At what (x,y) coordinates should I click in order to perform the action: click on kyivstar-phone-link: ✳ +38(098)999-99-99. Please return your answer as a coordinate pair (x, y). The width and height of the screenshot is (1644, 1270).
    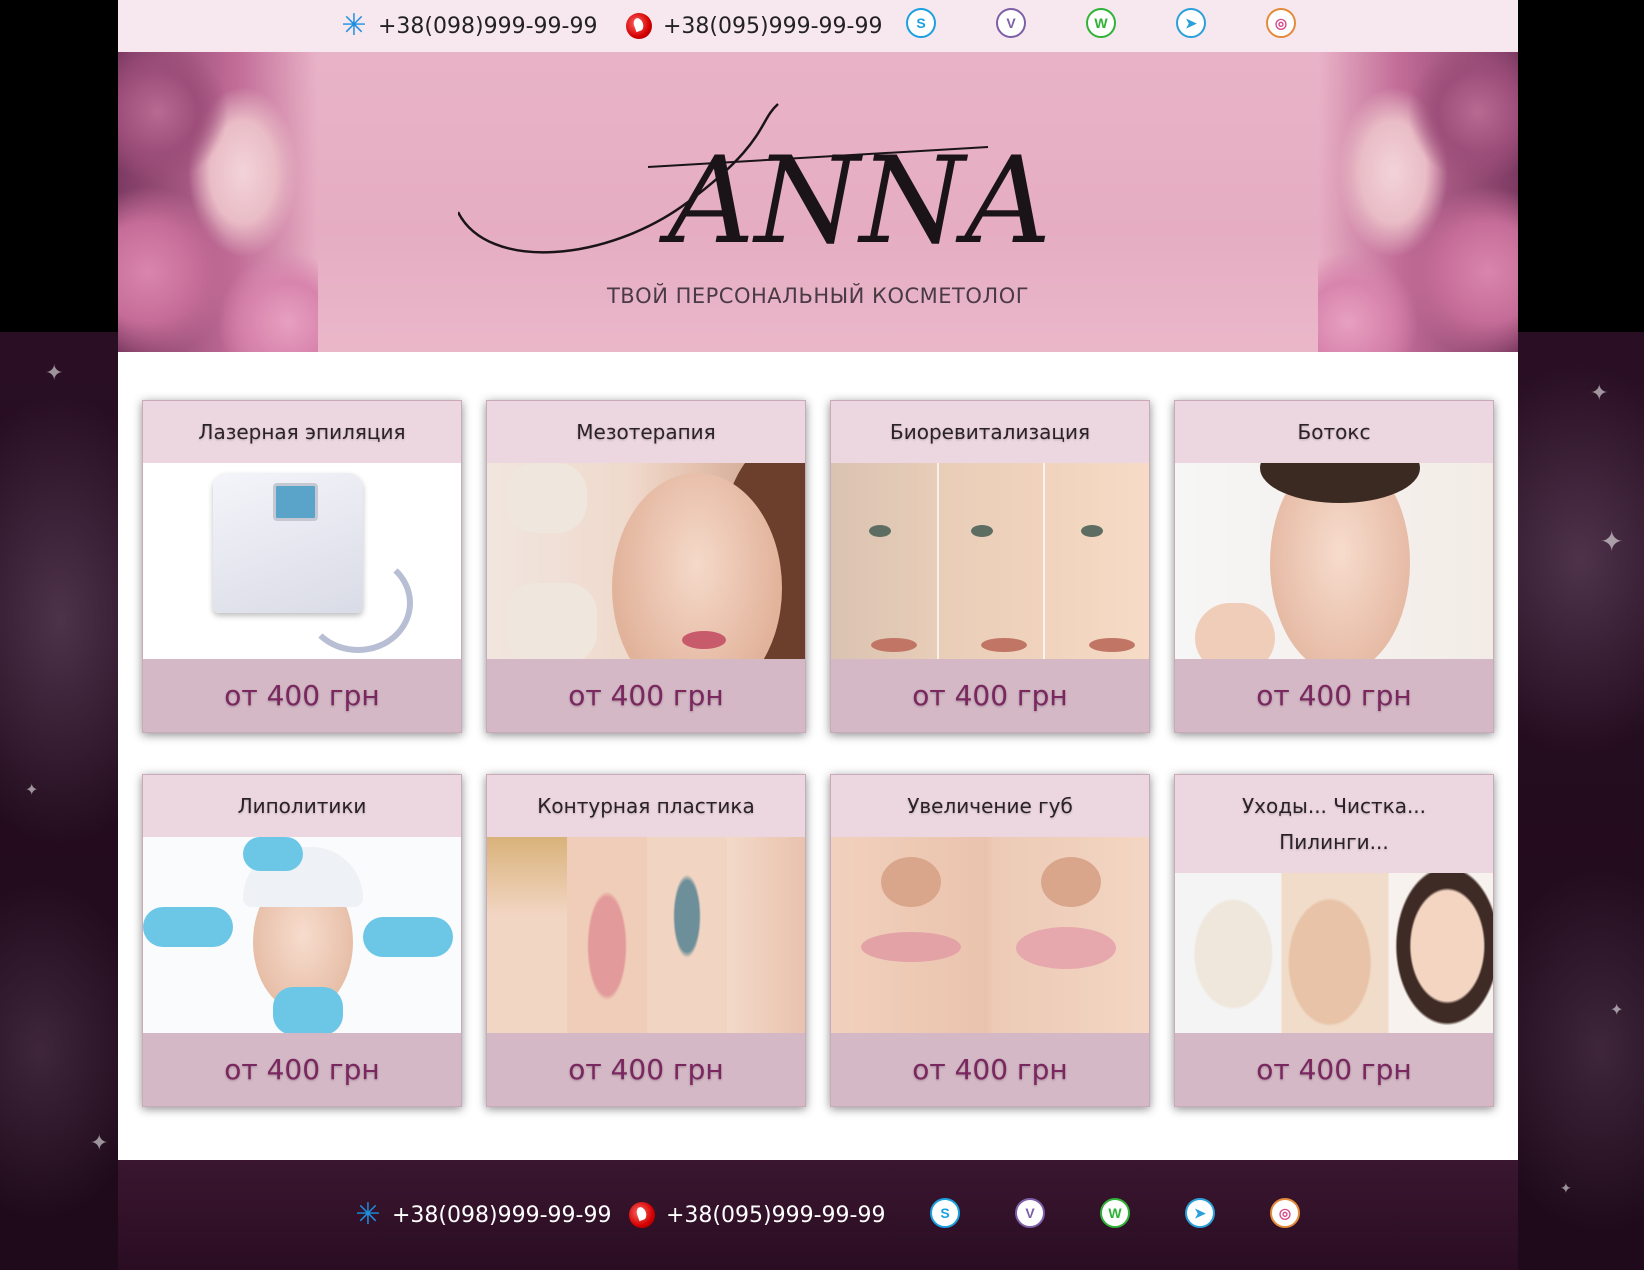
    Looking at the image, I should click on (468, 26).